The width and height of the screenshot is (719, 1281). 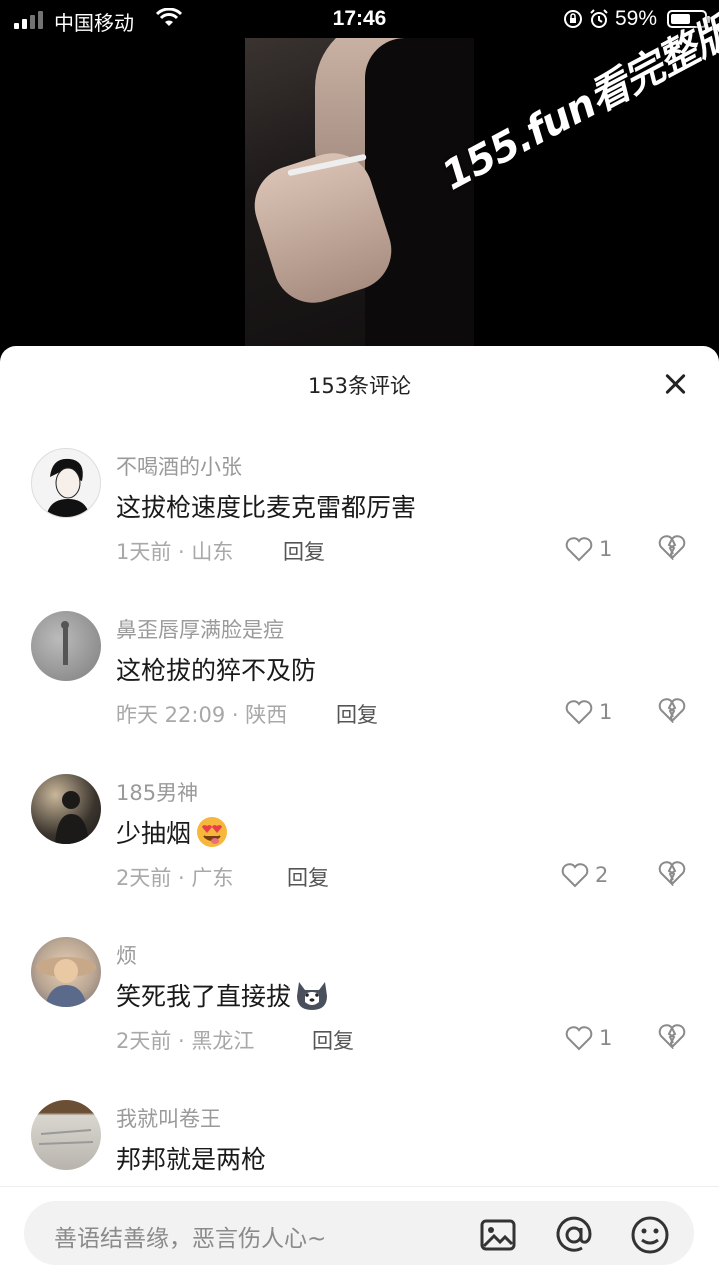 I want to click on comment-text-content: 邦邦就是两枪, so click(x=191, y=1159).